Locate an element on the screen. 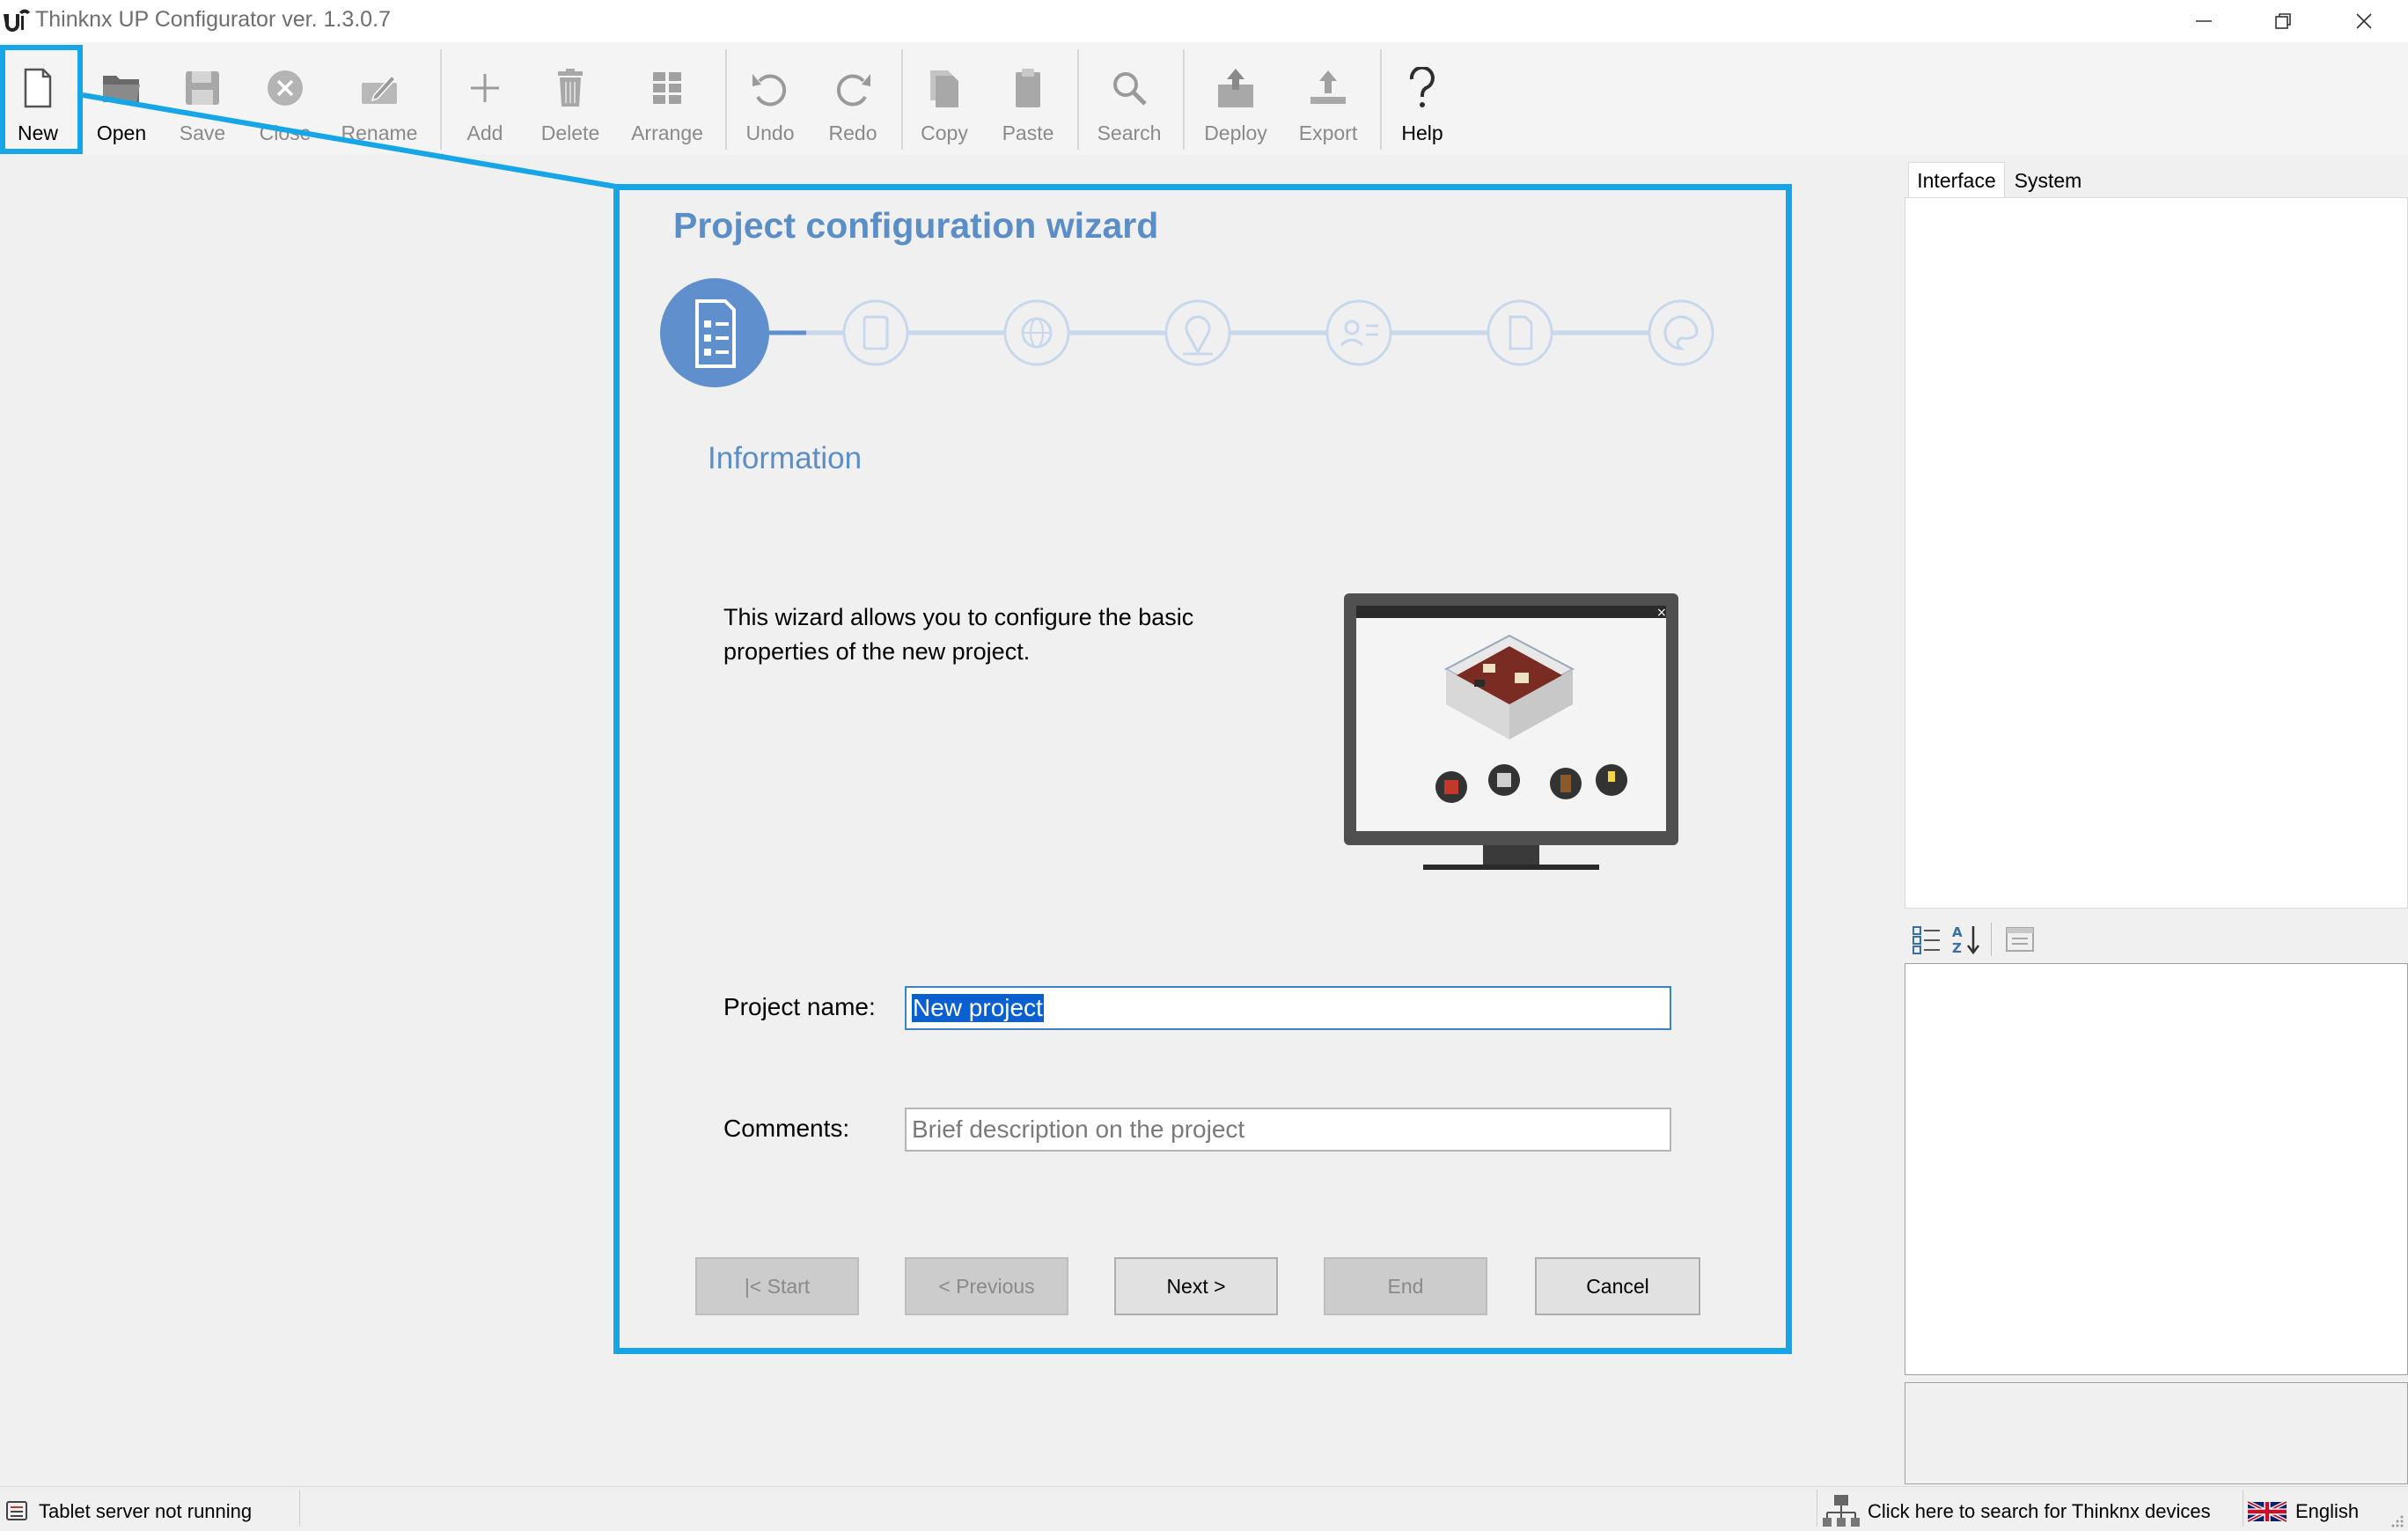 The image size is (2408, 1531). trash-icon is located at coordinates (570, 88).